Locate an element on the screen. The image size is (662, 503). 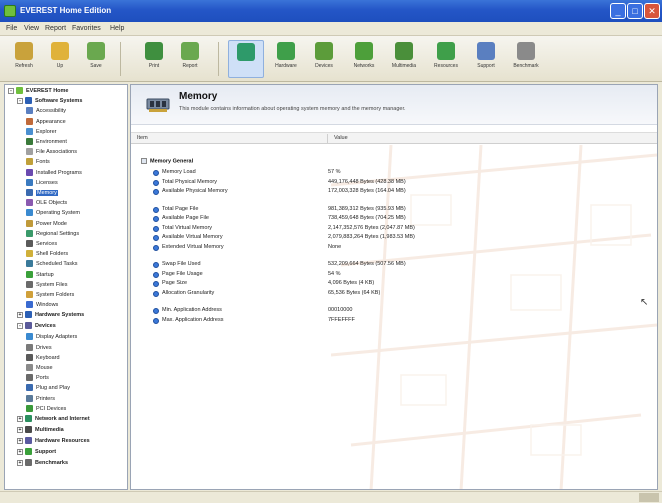
tree-item-ole-objects: OLE Objects is located at coordinates (46, 203).